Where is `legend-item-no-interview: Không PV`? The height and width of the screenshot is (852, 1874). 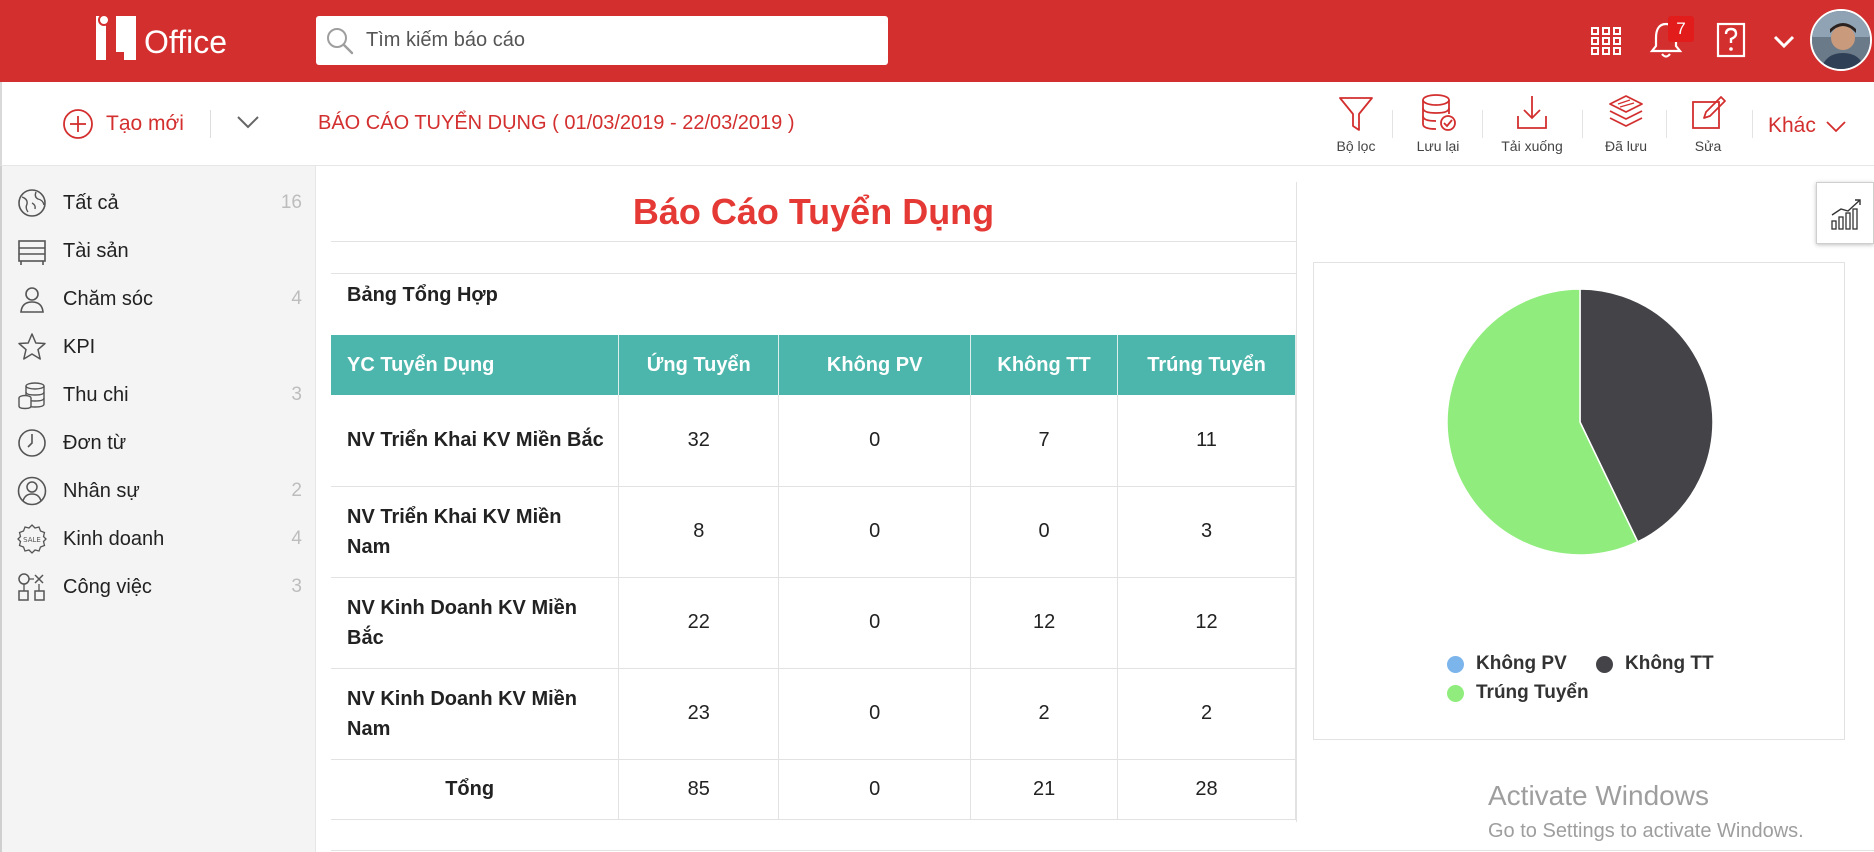
legend-item-no-interview: Không PV is located at coordinates (1507, 664).